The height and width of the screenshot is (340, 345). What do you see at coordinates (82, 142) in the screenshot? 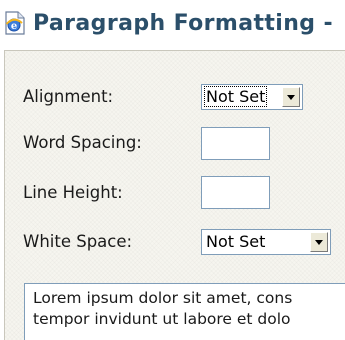
I see `word-spacing-label: Word Spacing:` at bounding box center [82, 142].